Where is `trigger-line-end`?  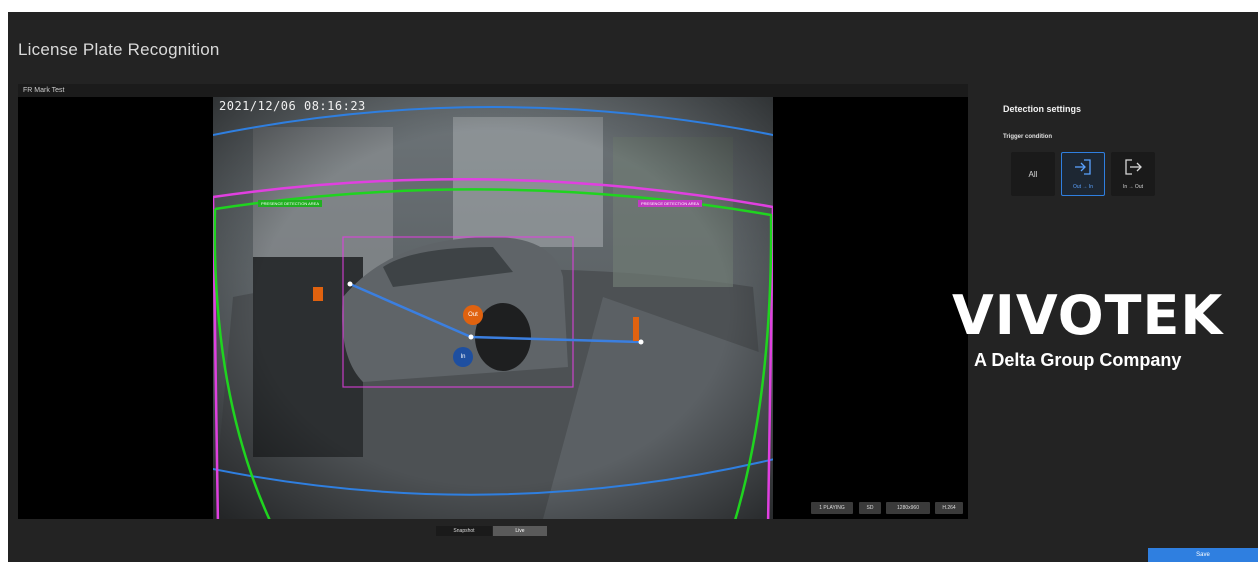 trigger-line-end is located at coordinates (641, 342).